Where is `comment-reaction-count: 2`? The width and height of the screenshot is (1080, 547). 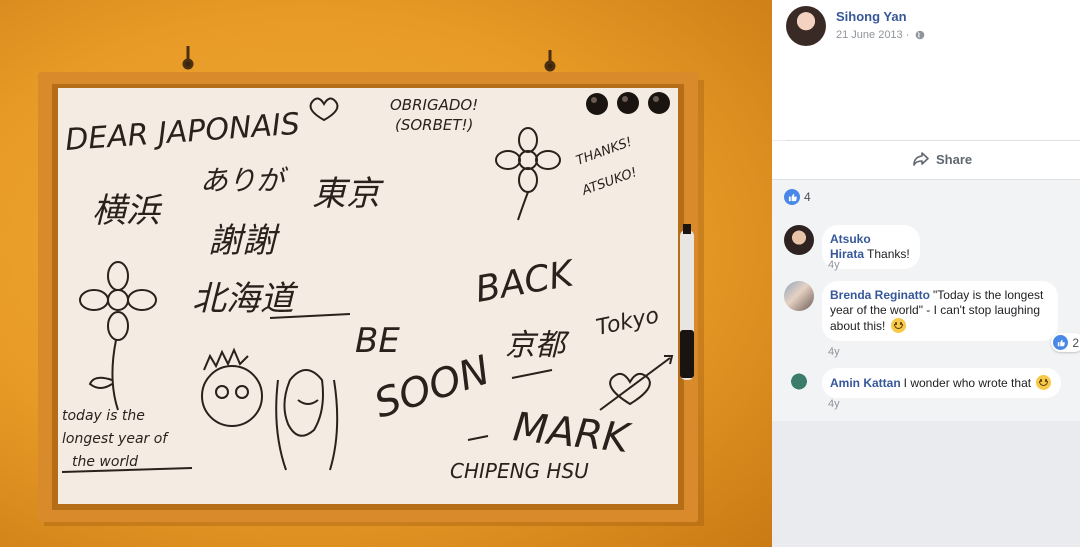 comment-reaction-count: 2 is located at coordinates (1075, 342).